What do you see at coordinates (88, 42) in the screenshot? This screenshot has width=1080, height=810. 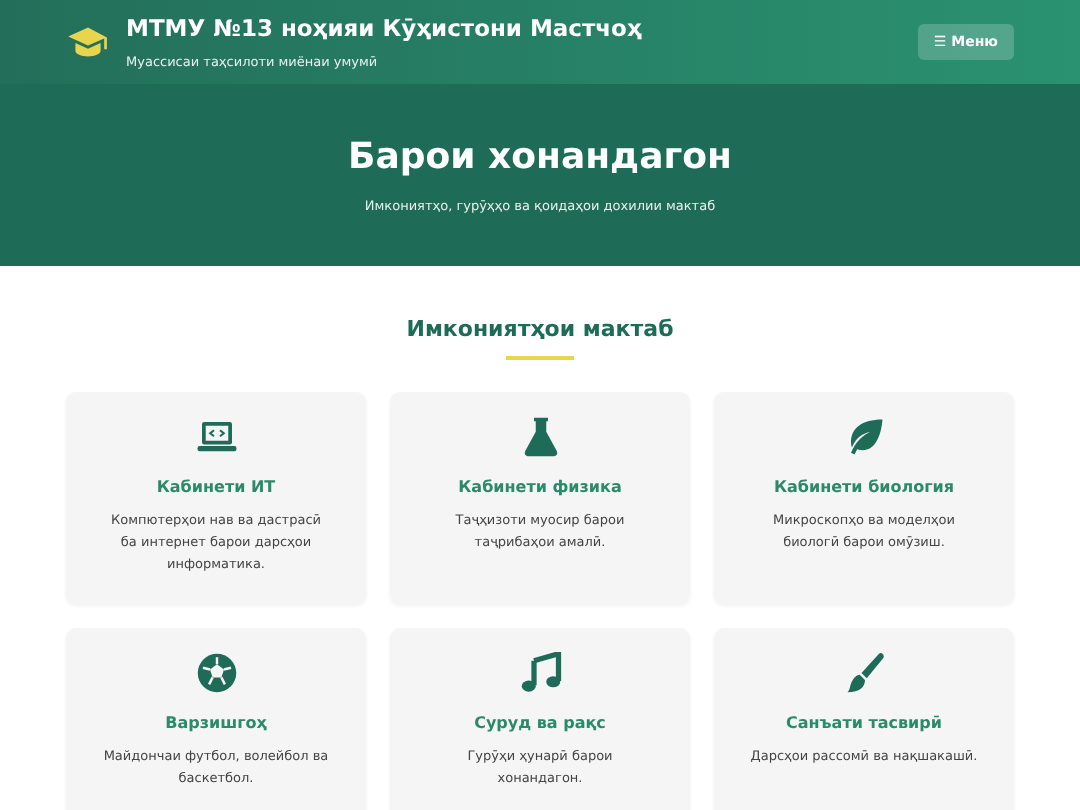 I see `graduation-cap-icon` at bounding box center [88, 42].